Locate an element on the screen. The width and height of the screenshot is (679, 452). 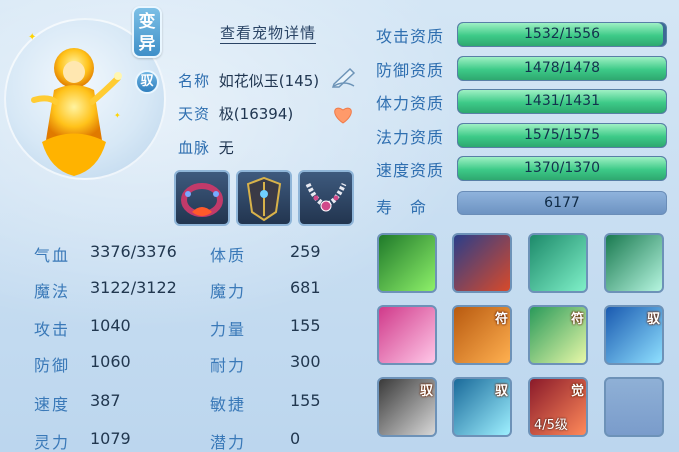
equip-slot-armor is located at coordinates (264, 198).